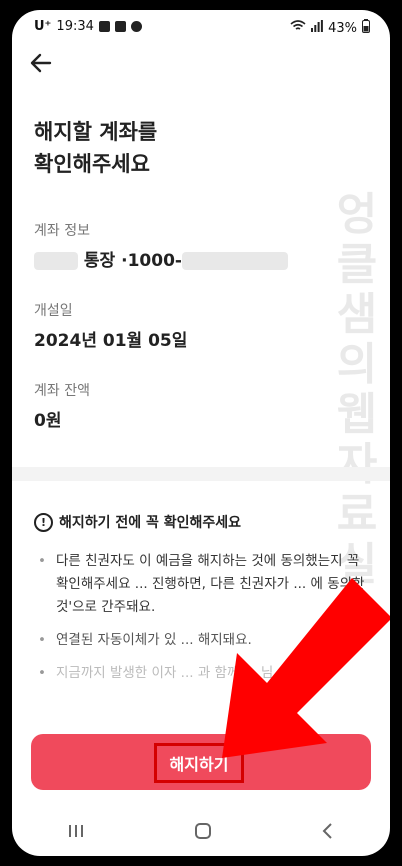  I want to click on account-info-value: 통장 ·1000-, so click(161, 258).